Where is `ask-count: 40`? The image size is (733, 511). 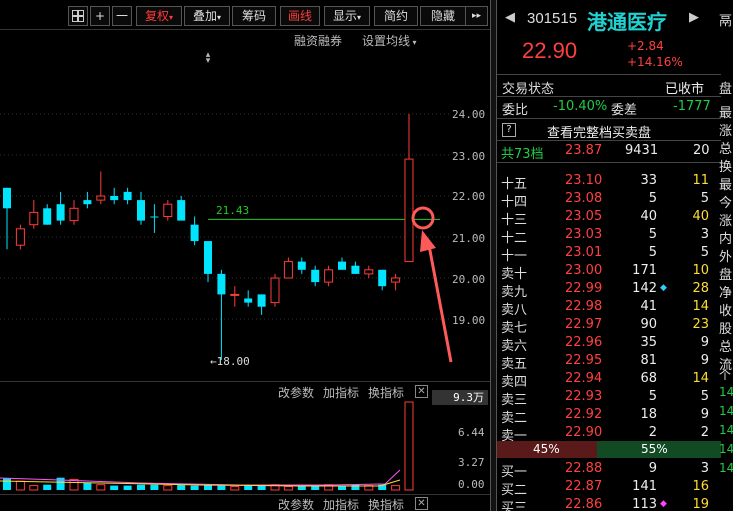 ask-count: 40 is located at coordinates (700, 216).